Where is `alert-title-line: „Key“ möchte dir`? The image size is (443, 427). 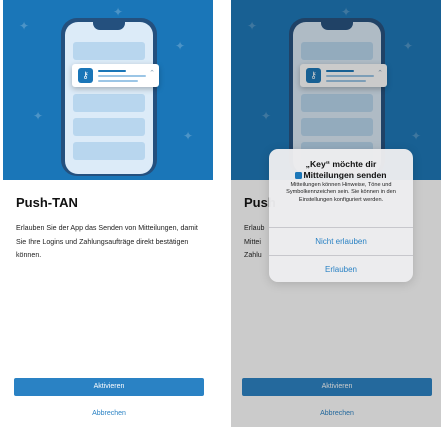 alert-title-line: „Key“ möchte dir is located at coordinates (341, 164).